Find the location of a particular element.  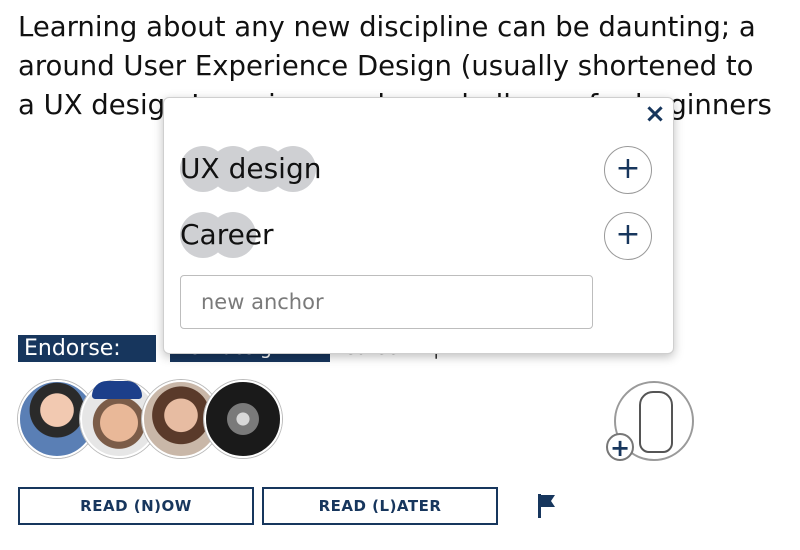

read-now-button: READ (N)OW is located at coordinates (136, 506).